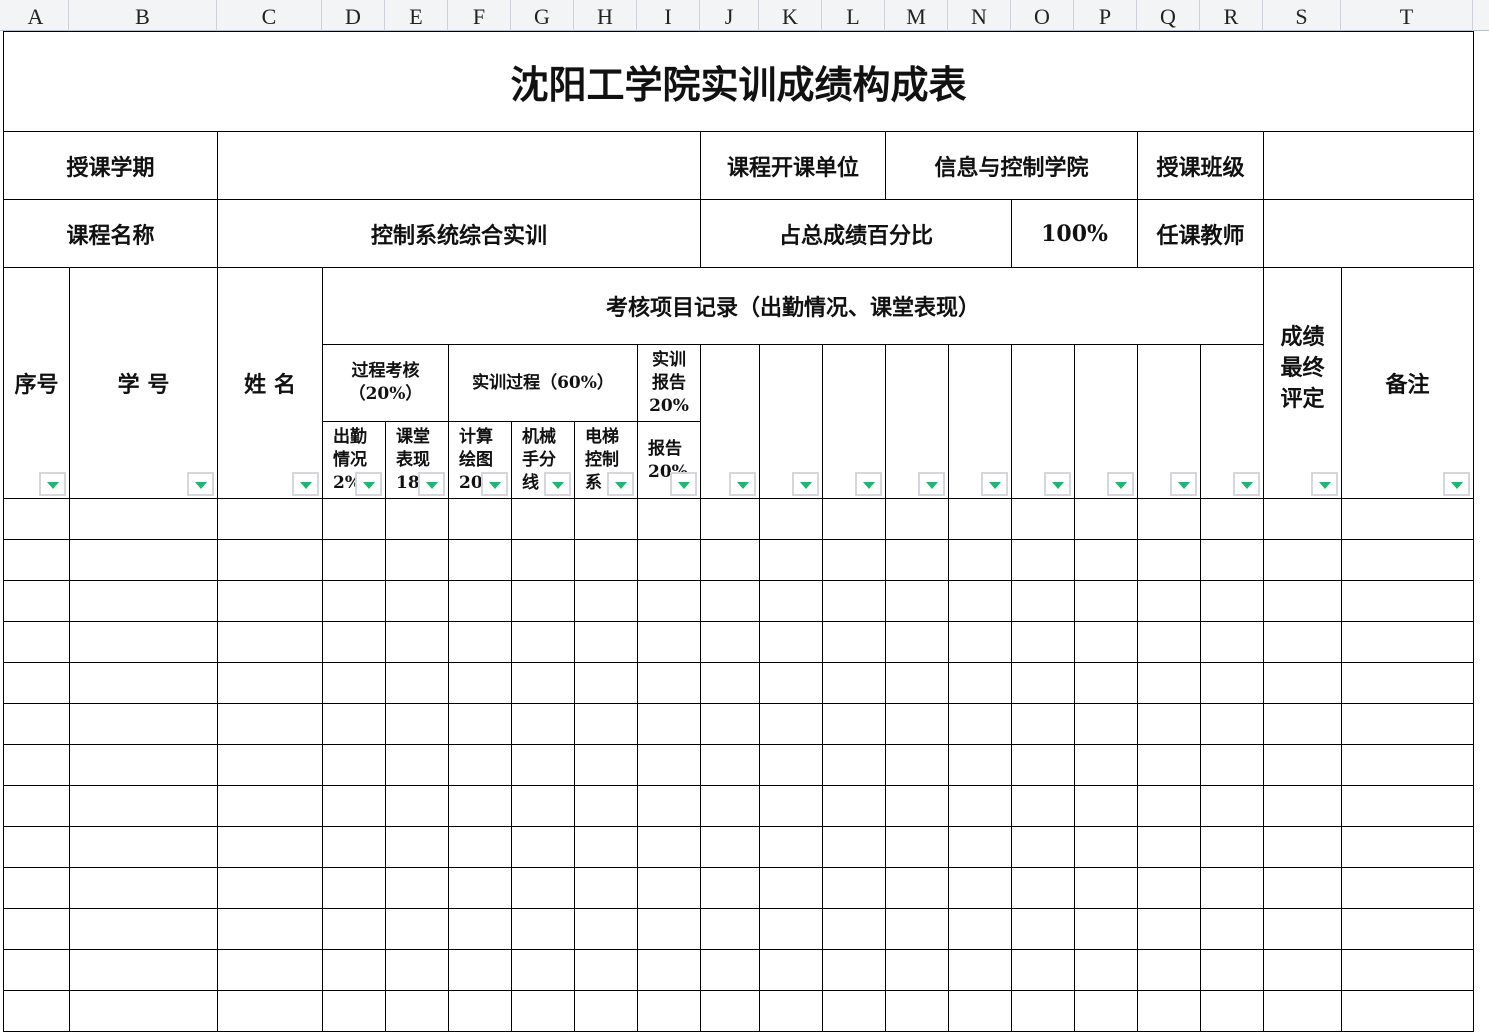 The height and width of the screenshot is (1032, 1489). I want to click on column-header-E: E, so click(416, 15).